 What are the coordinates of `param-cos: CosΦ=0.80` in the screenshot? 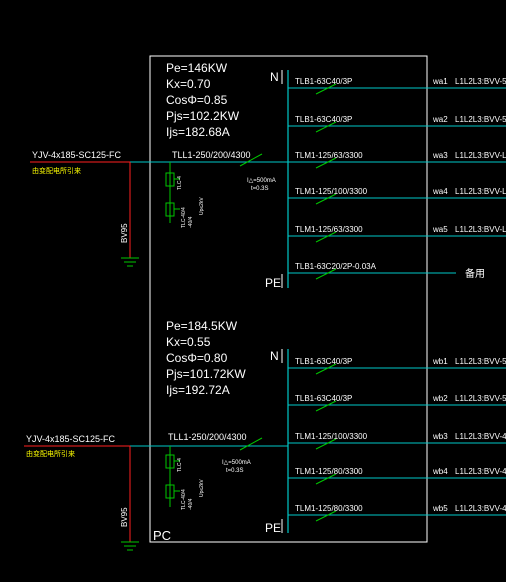 It's located at (197, 358).